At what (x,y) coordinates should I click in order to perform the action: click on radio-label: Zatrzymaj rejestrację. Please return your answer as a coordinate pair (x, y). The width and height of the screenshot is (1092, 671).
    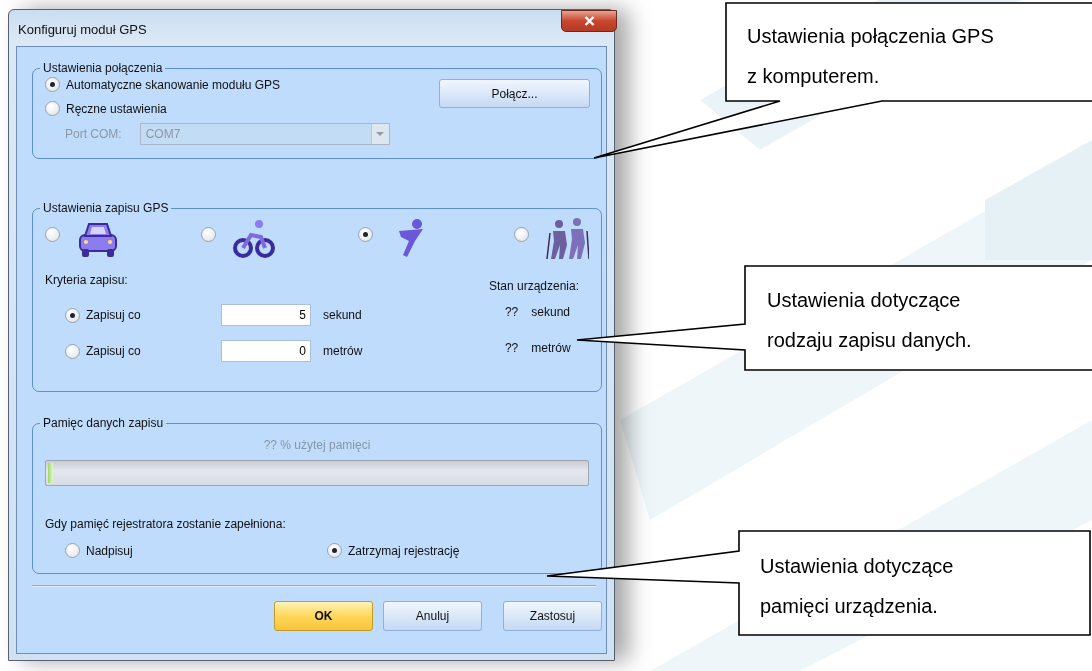
    Looking at the image, I should click on (404, 550).